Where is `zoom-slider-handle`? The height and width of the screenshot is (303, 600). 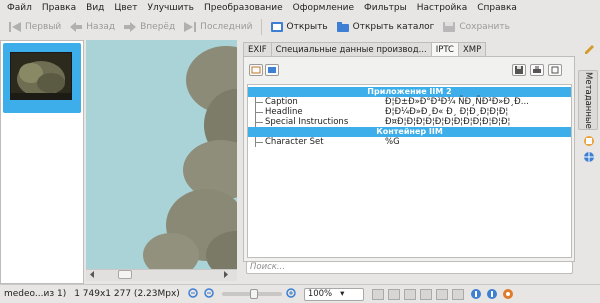
zoom-slider-handle is located at coordinates (253, 294).